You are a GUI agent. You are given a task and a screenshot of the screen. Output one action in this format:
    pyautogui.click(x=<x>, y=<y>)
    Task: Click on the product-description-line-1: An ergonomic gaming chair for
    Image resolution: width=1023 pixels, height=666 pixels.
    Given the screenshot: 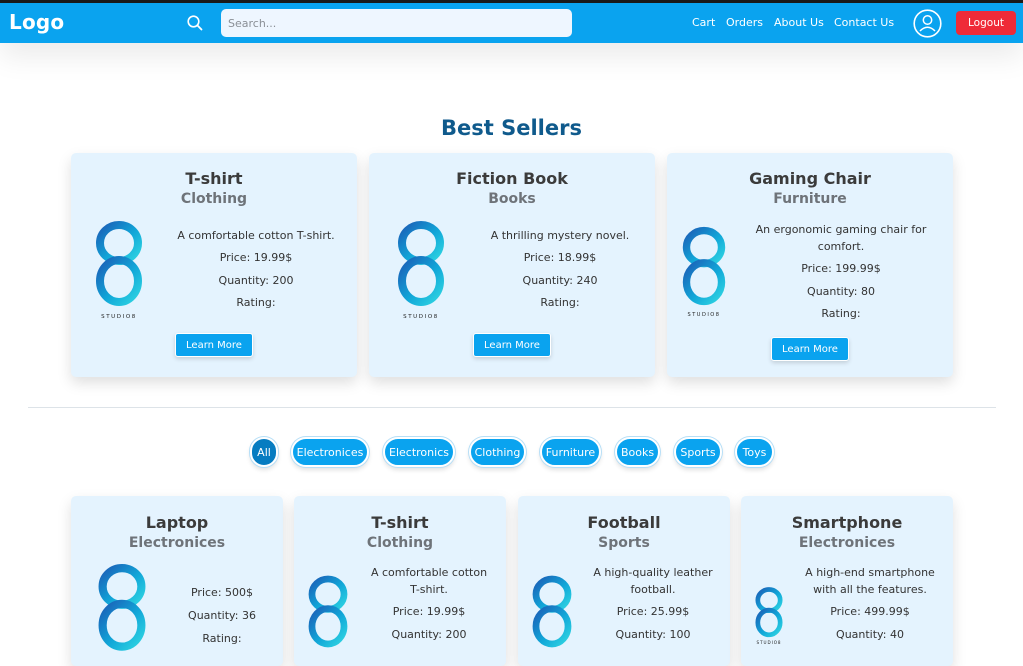 What is the action you would take?
    pyautogui.click(x=841, y=229)
    